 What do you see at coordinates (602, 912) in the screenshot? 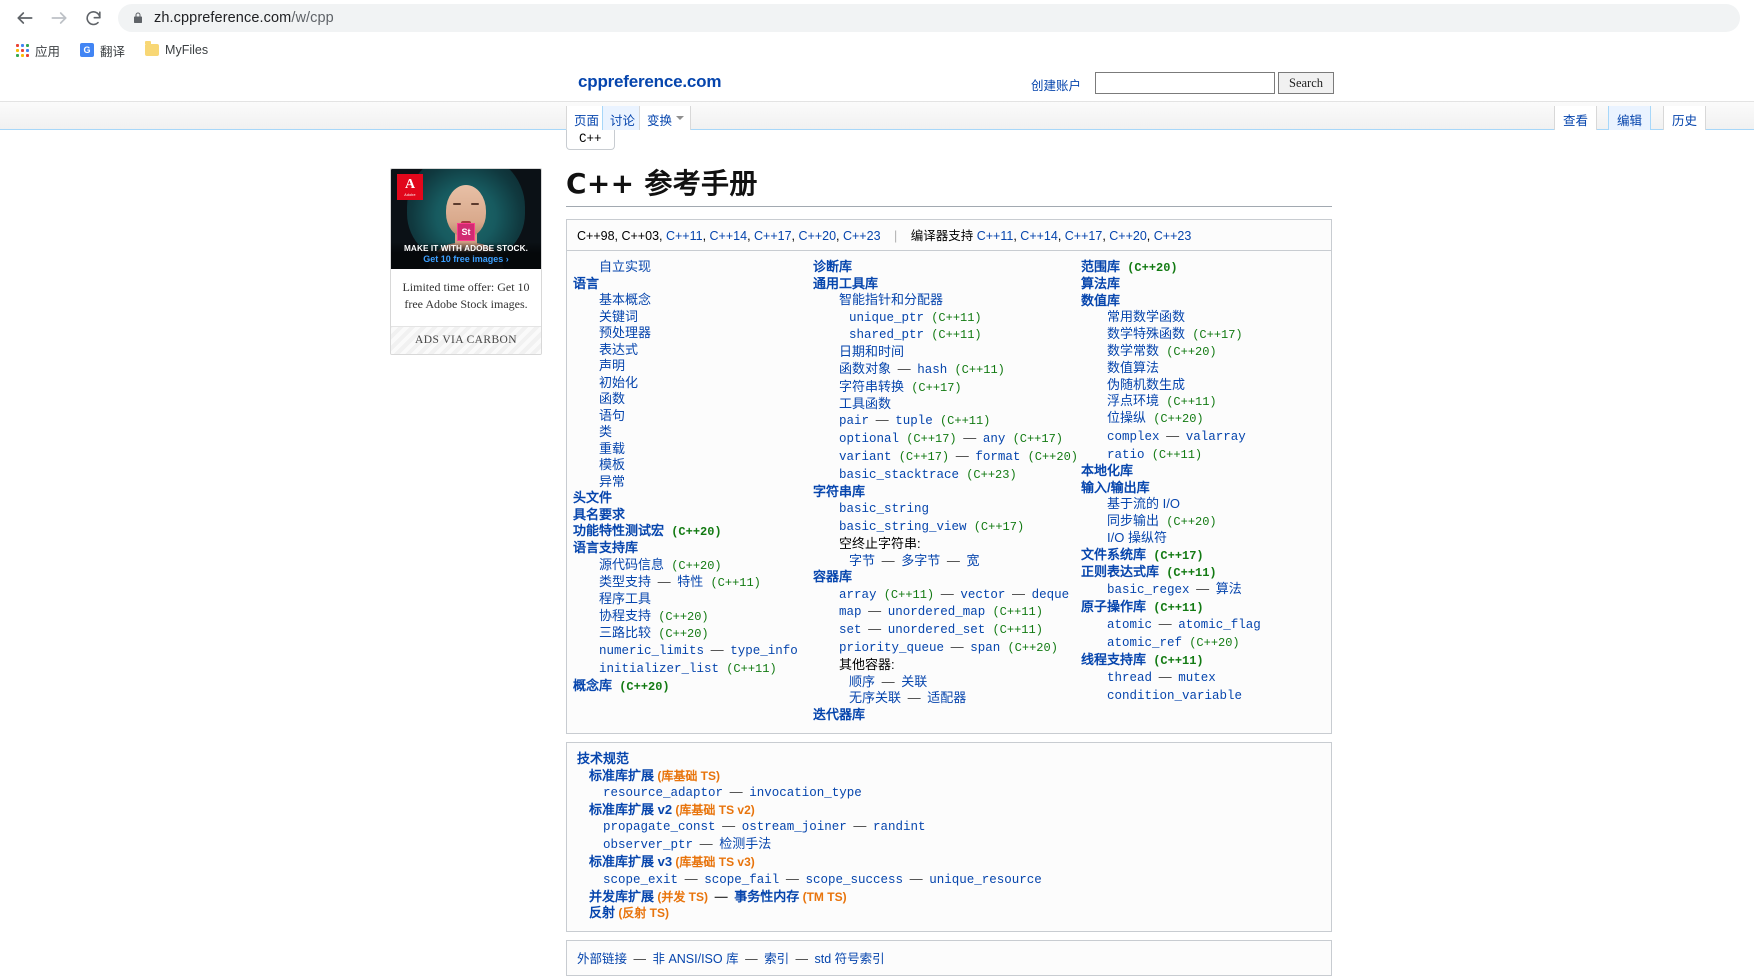
I see `reference-link: 反射` at bounding box center [602, 912].